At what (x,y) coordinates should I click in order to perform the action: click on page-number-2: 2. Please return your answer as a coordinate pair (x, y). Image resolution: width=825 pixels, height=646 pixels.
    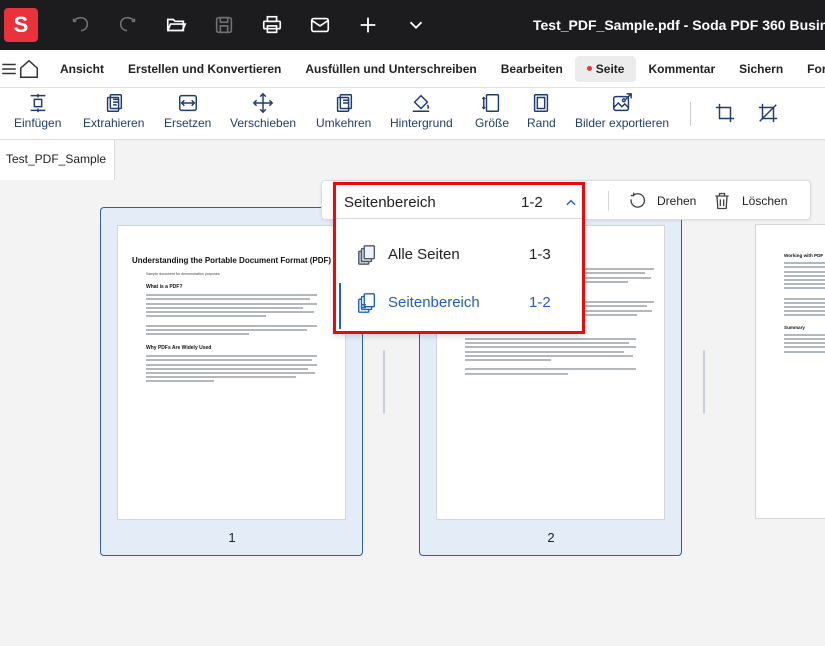
    Looking at the image, I should click on (551, 537).